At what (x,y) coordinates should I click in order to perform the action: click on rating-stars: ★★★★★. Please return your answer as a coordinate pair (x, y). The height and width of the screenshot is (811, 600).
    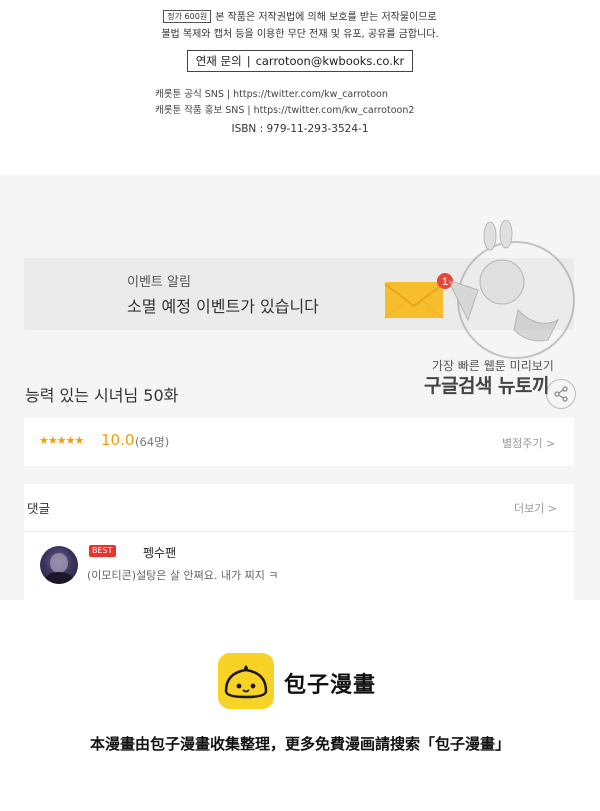
    Looking at the image, I should click on (61, 440).